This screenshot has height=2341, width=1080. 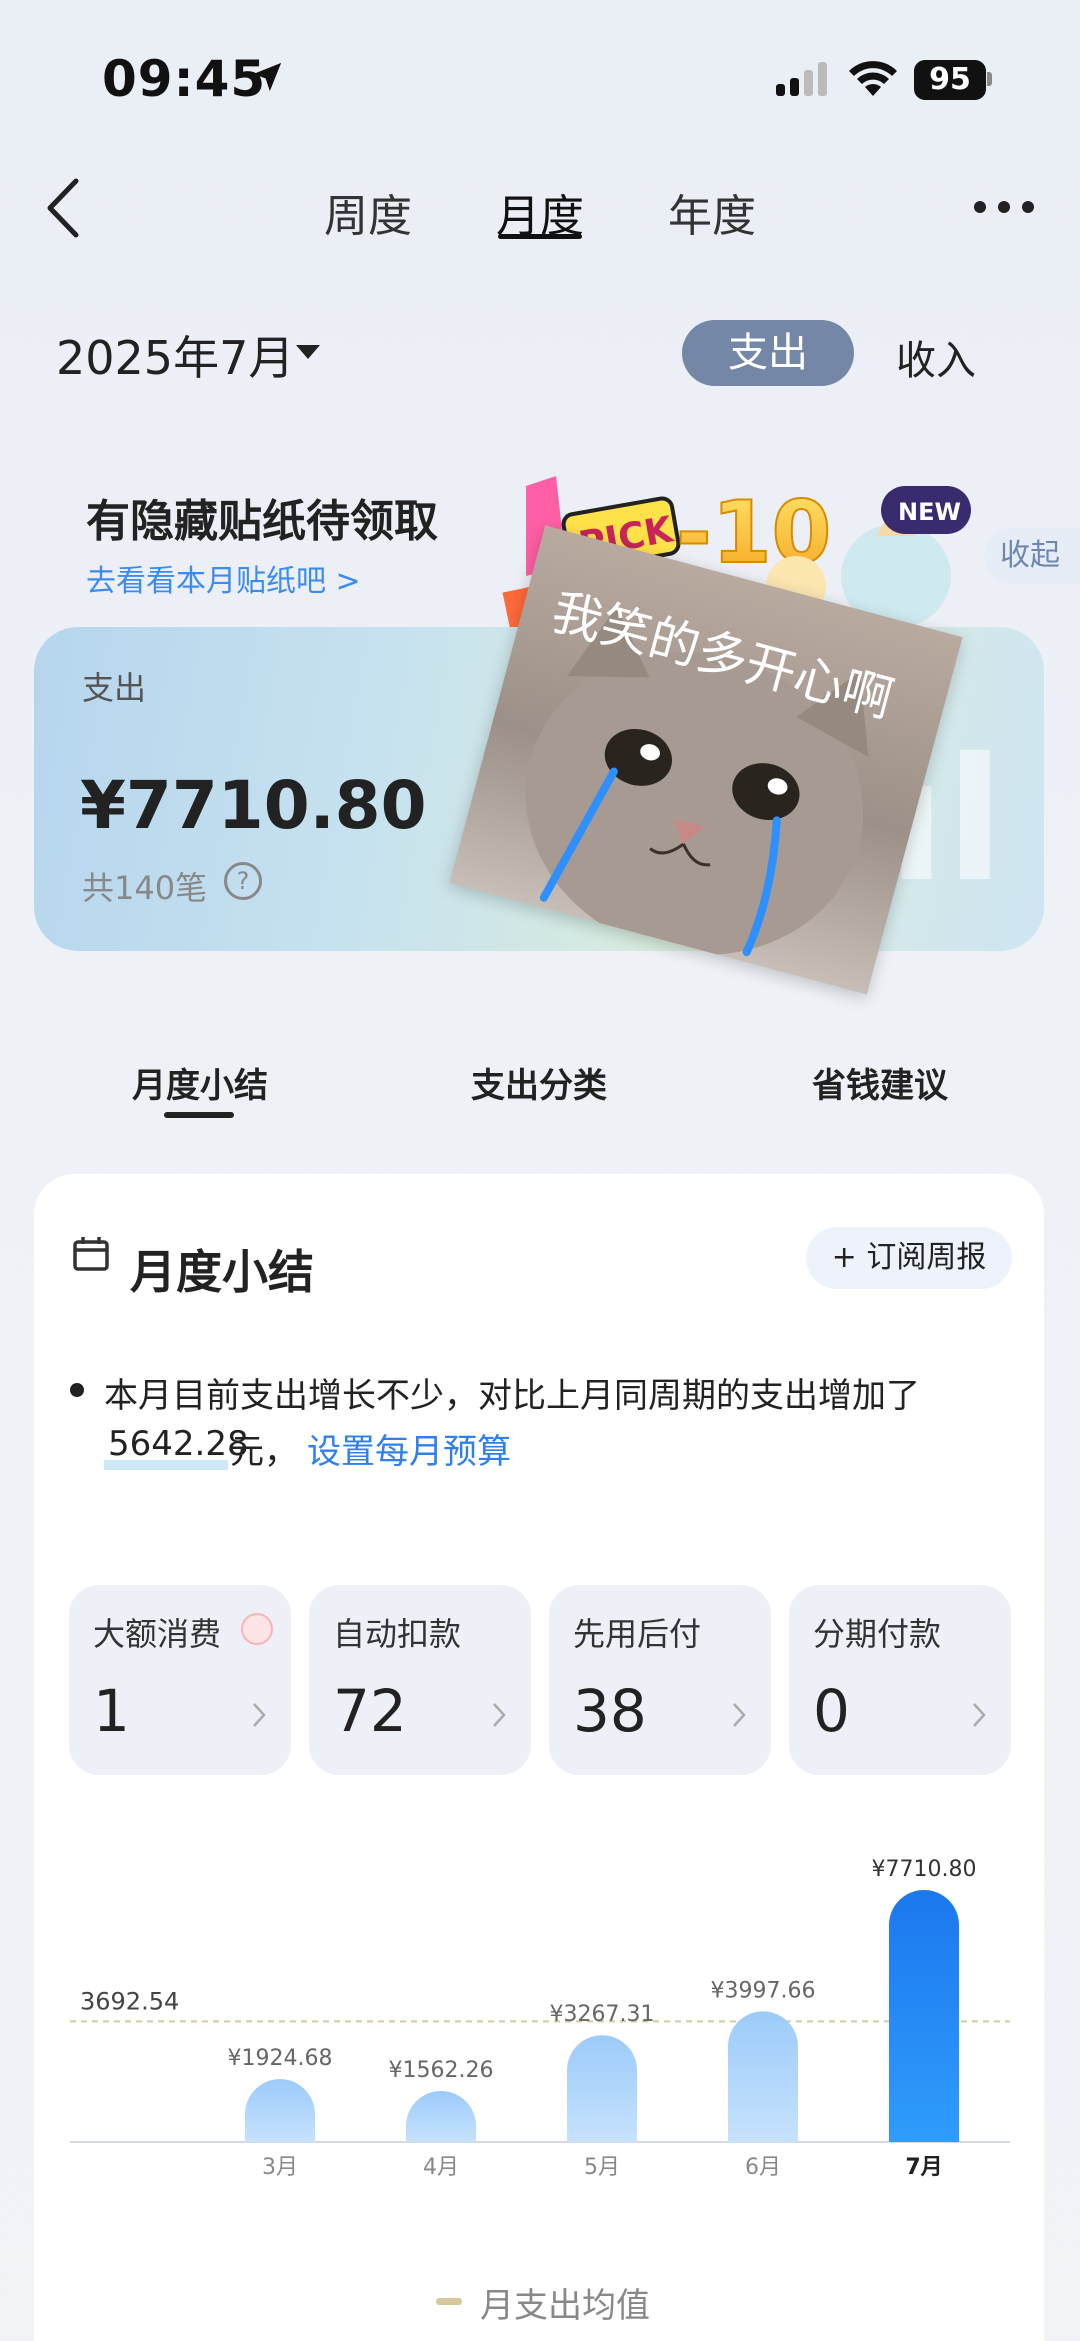 I want to click on card-label: 支出, so click(x=114, y=688).